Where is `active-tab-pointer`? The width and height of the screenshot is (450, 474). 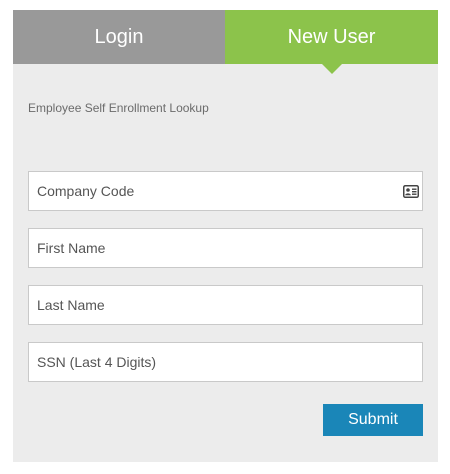 active-tab-pointer is located at coordinates (331, 69).